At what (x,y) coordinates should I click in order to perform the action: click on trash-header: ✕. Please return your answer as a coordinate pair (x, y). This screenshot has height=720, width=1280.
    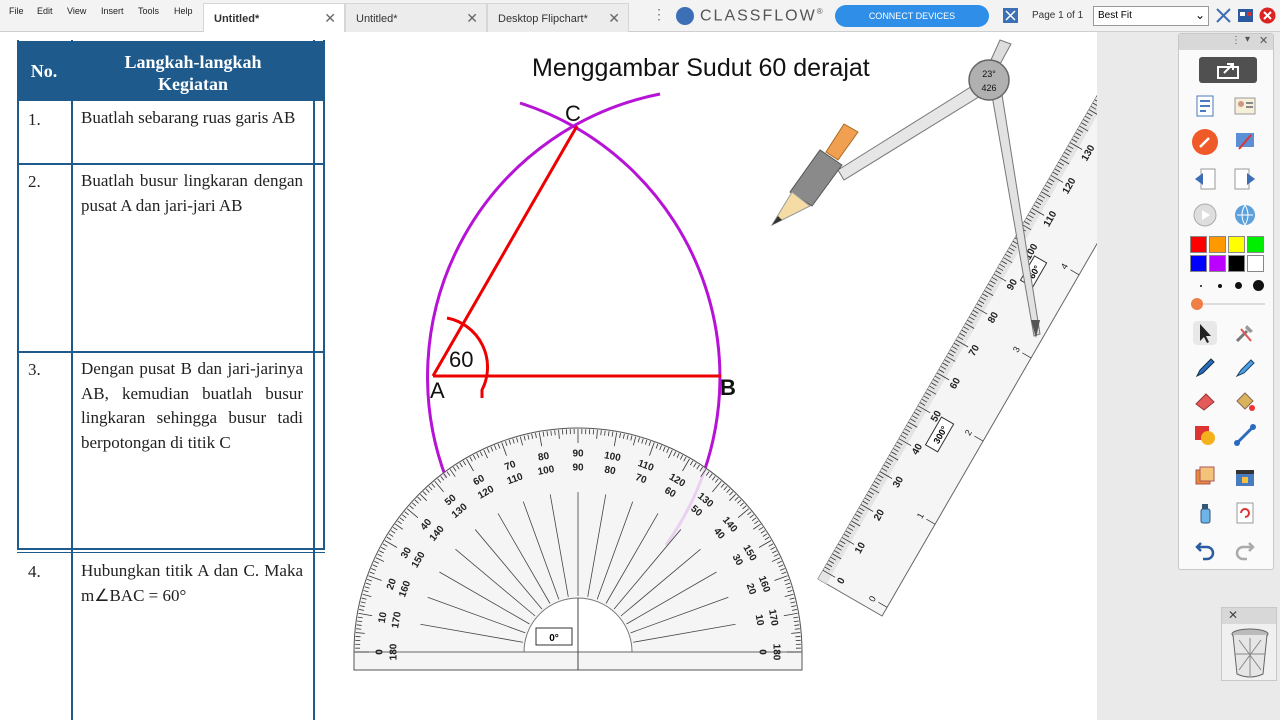
    Looking at the image, I should click on (1249, 616).